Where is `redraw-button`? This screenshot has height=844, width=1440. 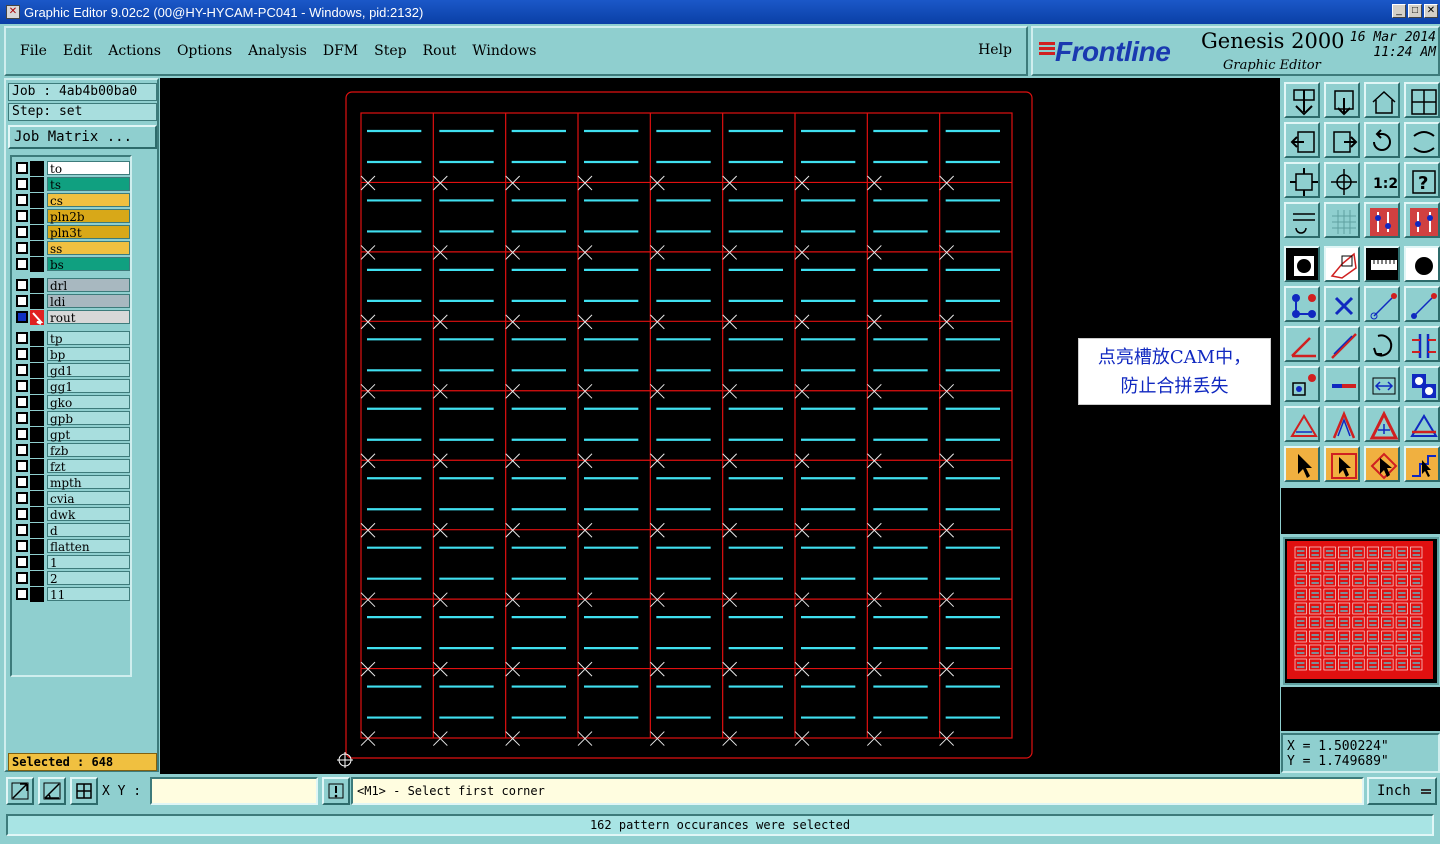 redraw-button is located at coordinates (1422, 140).